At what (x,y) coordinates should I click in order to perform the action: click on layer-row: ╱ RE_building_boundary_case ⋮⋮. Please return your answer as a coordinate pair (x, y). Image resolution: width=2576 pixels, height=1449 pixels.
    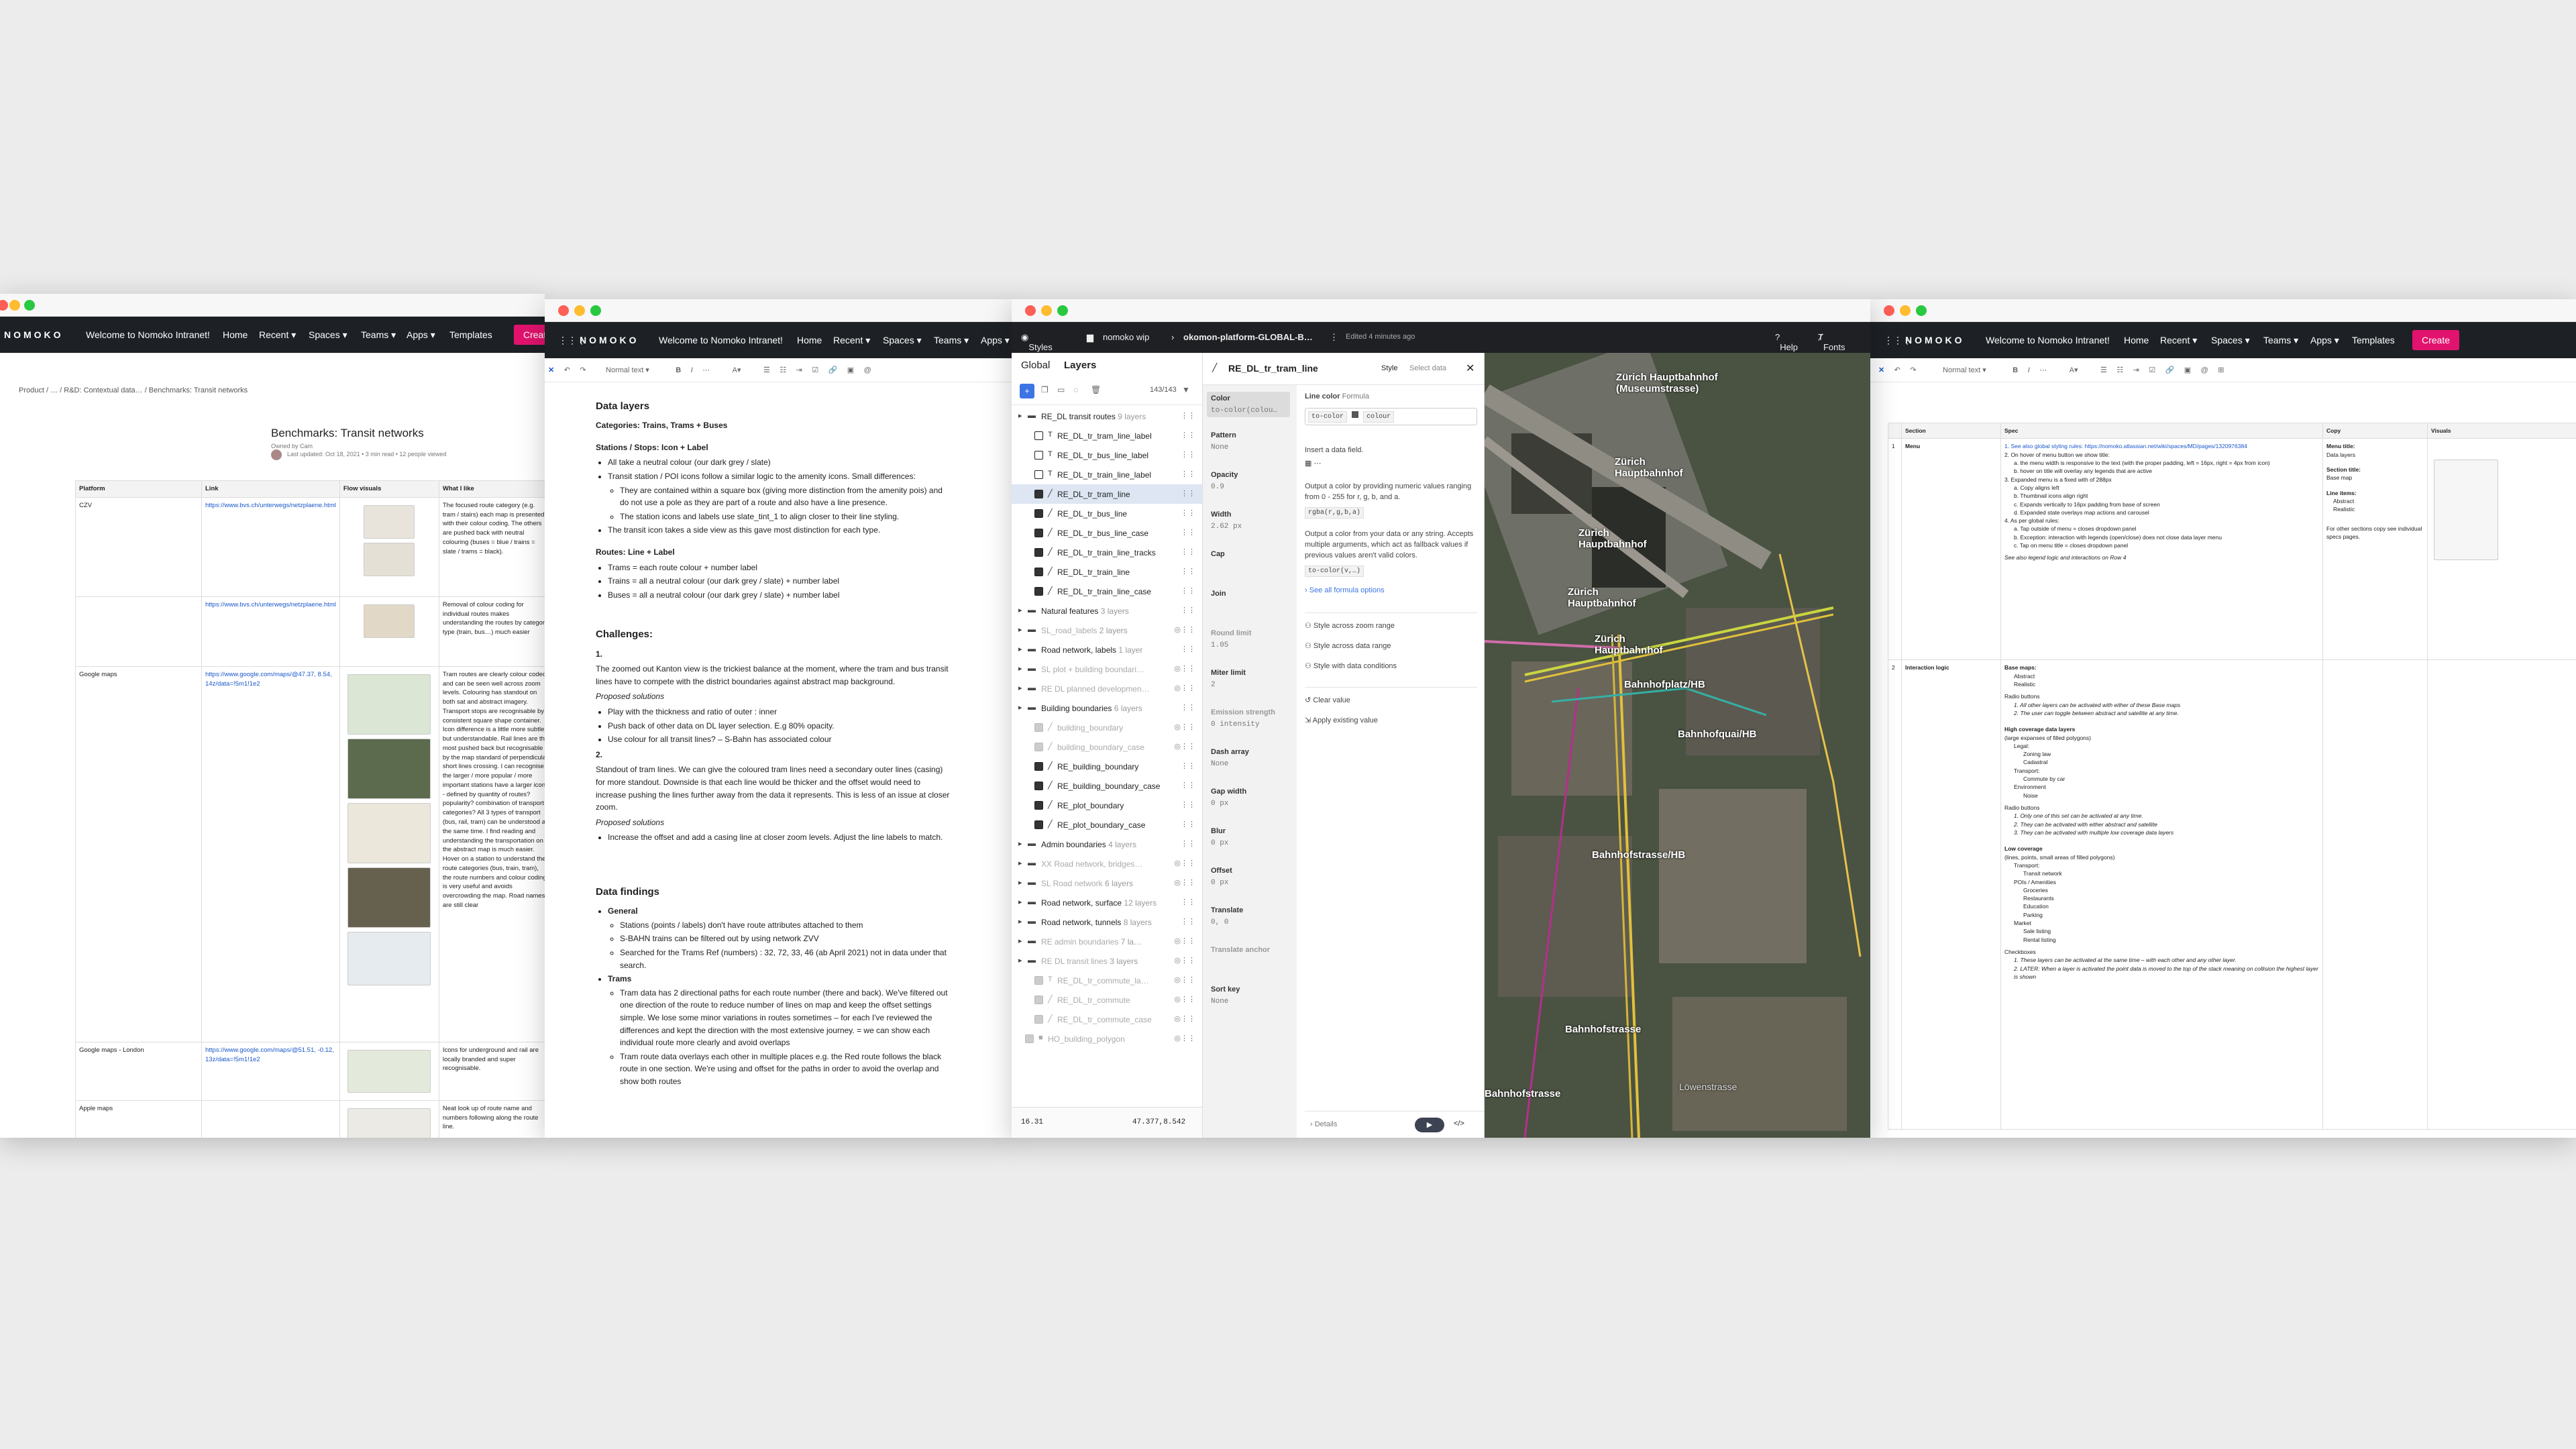
    Looking at the image, I should click on (1107, 786).